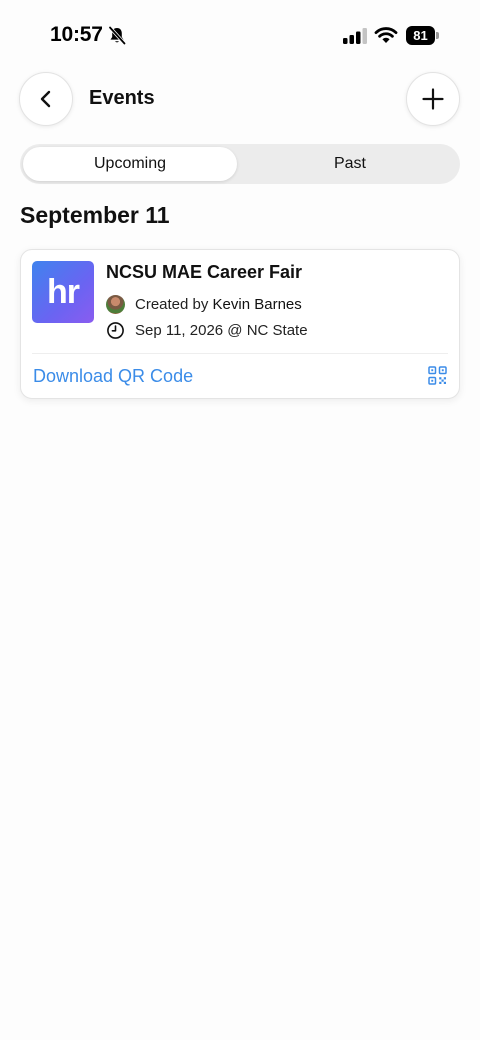 Image resolution: width=480 pixels, height=1040 pixels. I want to click on events-filter-segmented-control: Upcoming Past, so click(240, 164).